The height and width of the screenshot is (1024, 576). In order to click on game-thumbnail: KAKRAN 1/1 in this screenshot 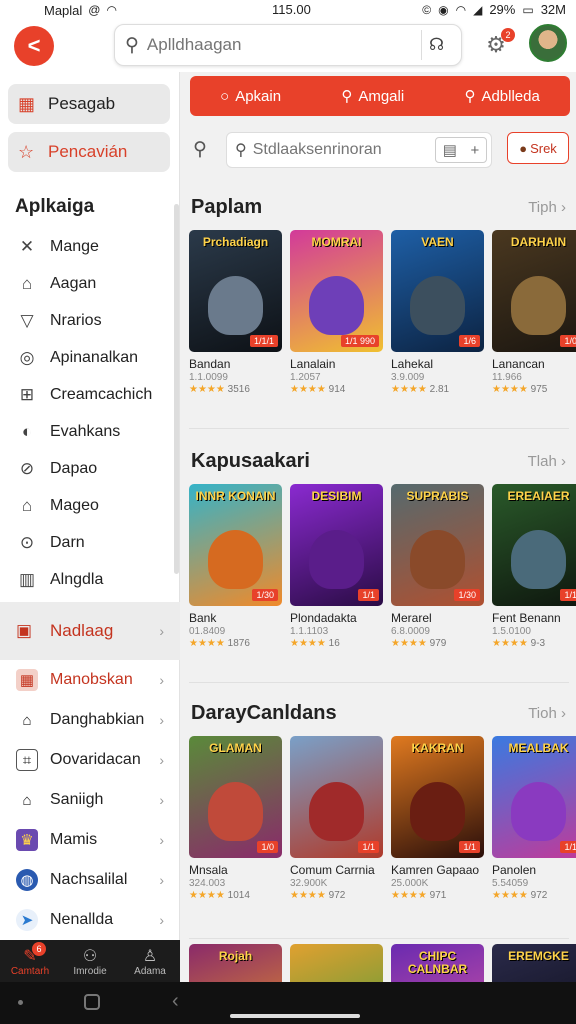, I will do `click(437, 797)`.